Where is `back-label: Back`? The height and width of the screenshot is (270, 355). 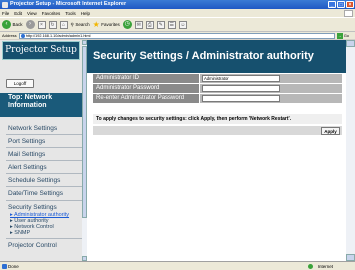 back-label: Back is located at coordinates (17, 24).